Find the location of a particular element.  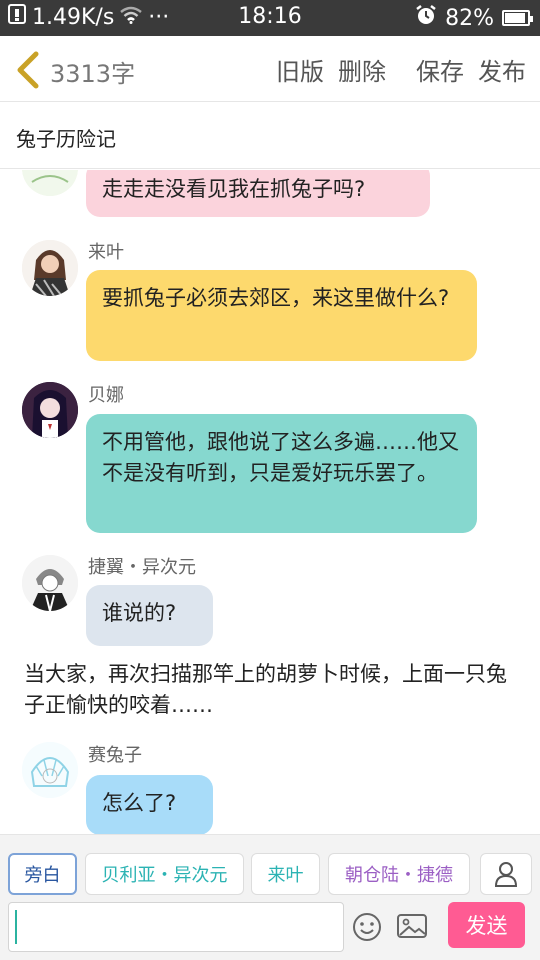

image-icon is located at coordinates (412, 926).